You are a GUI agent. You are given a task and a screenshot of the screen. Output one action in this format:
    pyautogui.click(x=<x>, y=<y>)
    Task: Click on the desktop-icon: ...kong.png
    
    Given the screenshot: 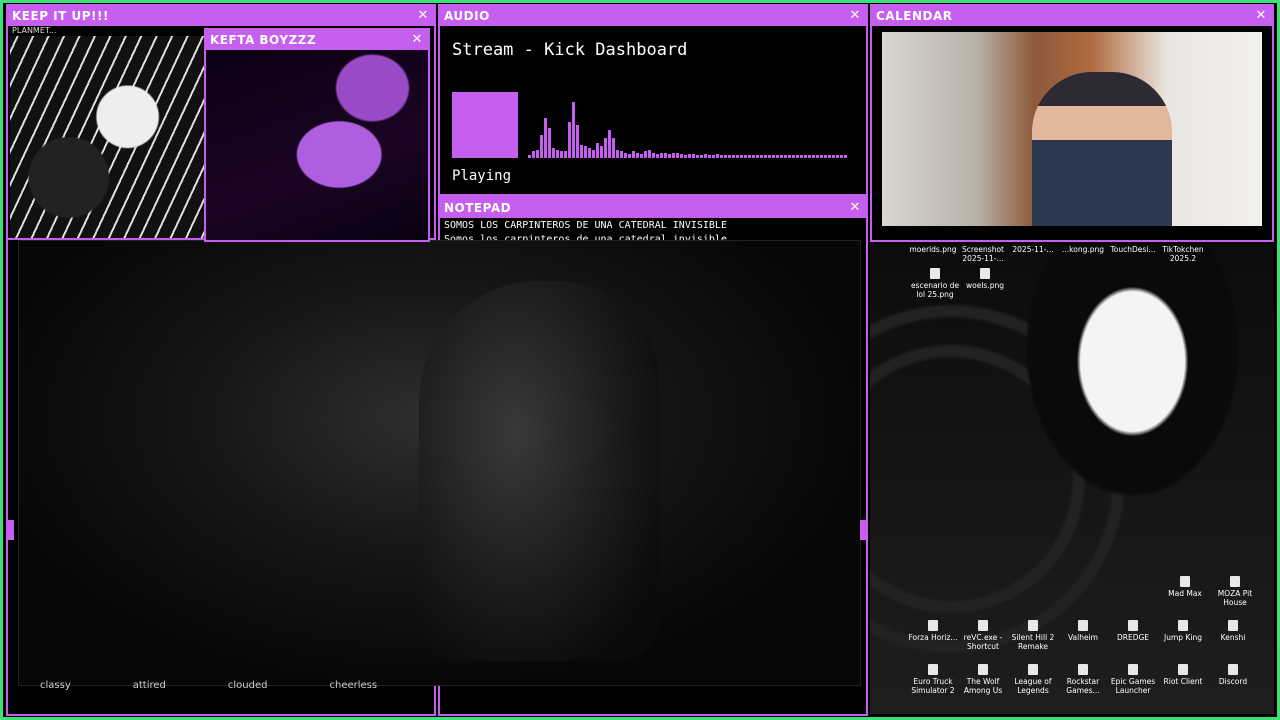 What is the action you would take?
    pyautogui.click(x=1083, y=249)
    